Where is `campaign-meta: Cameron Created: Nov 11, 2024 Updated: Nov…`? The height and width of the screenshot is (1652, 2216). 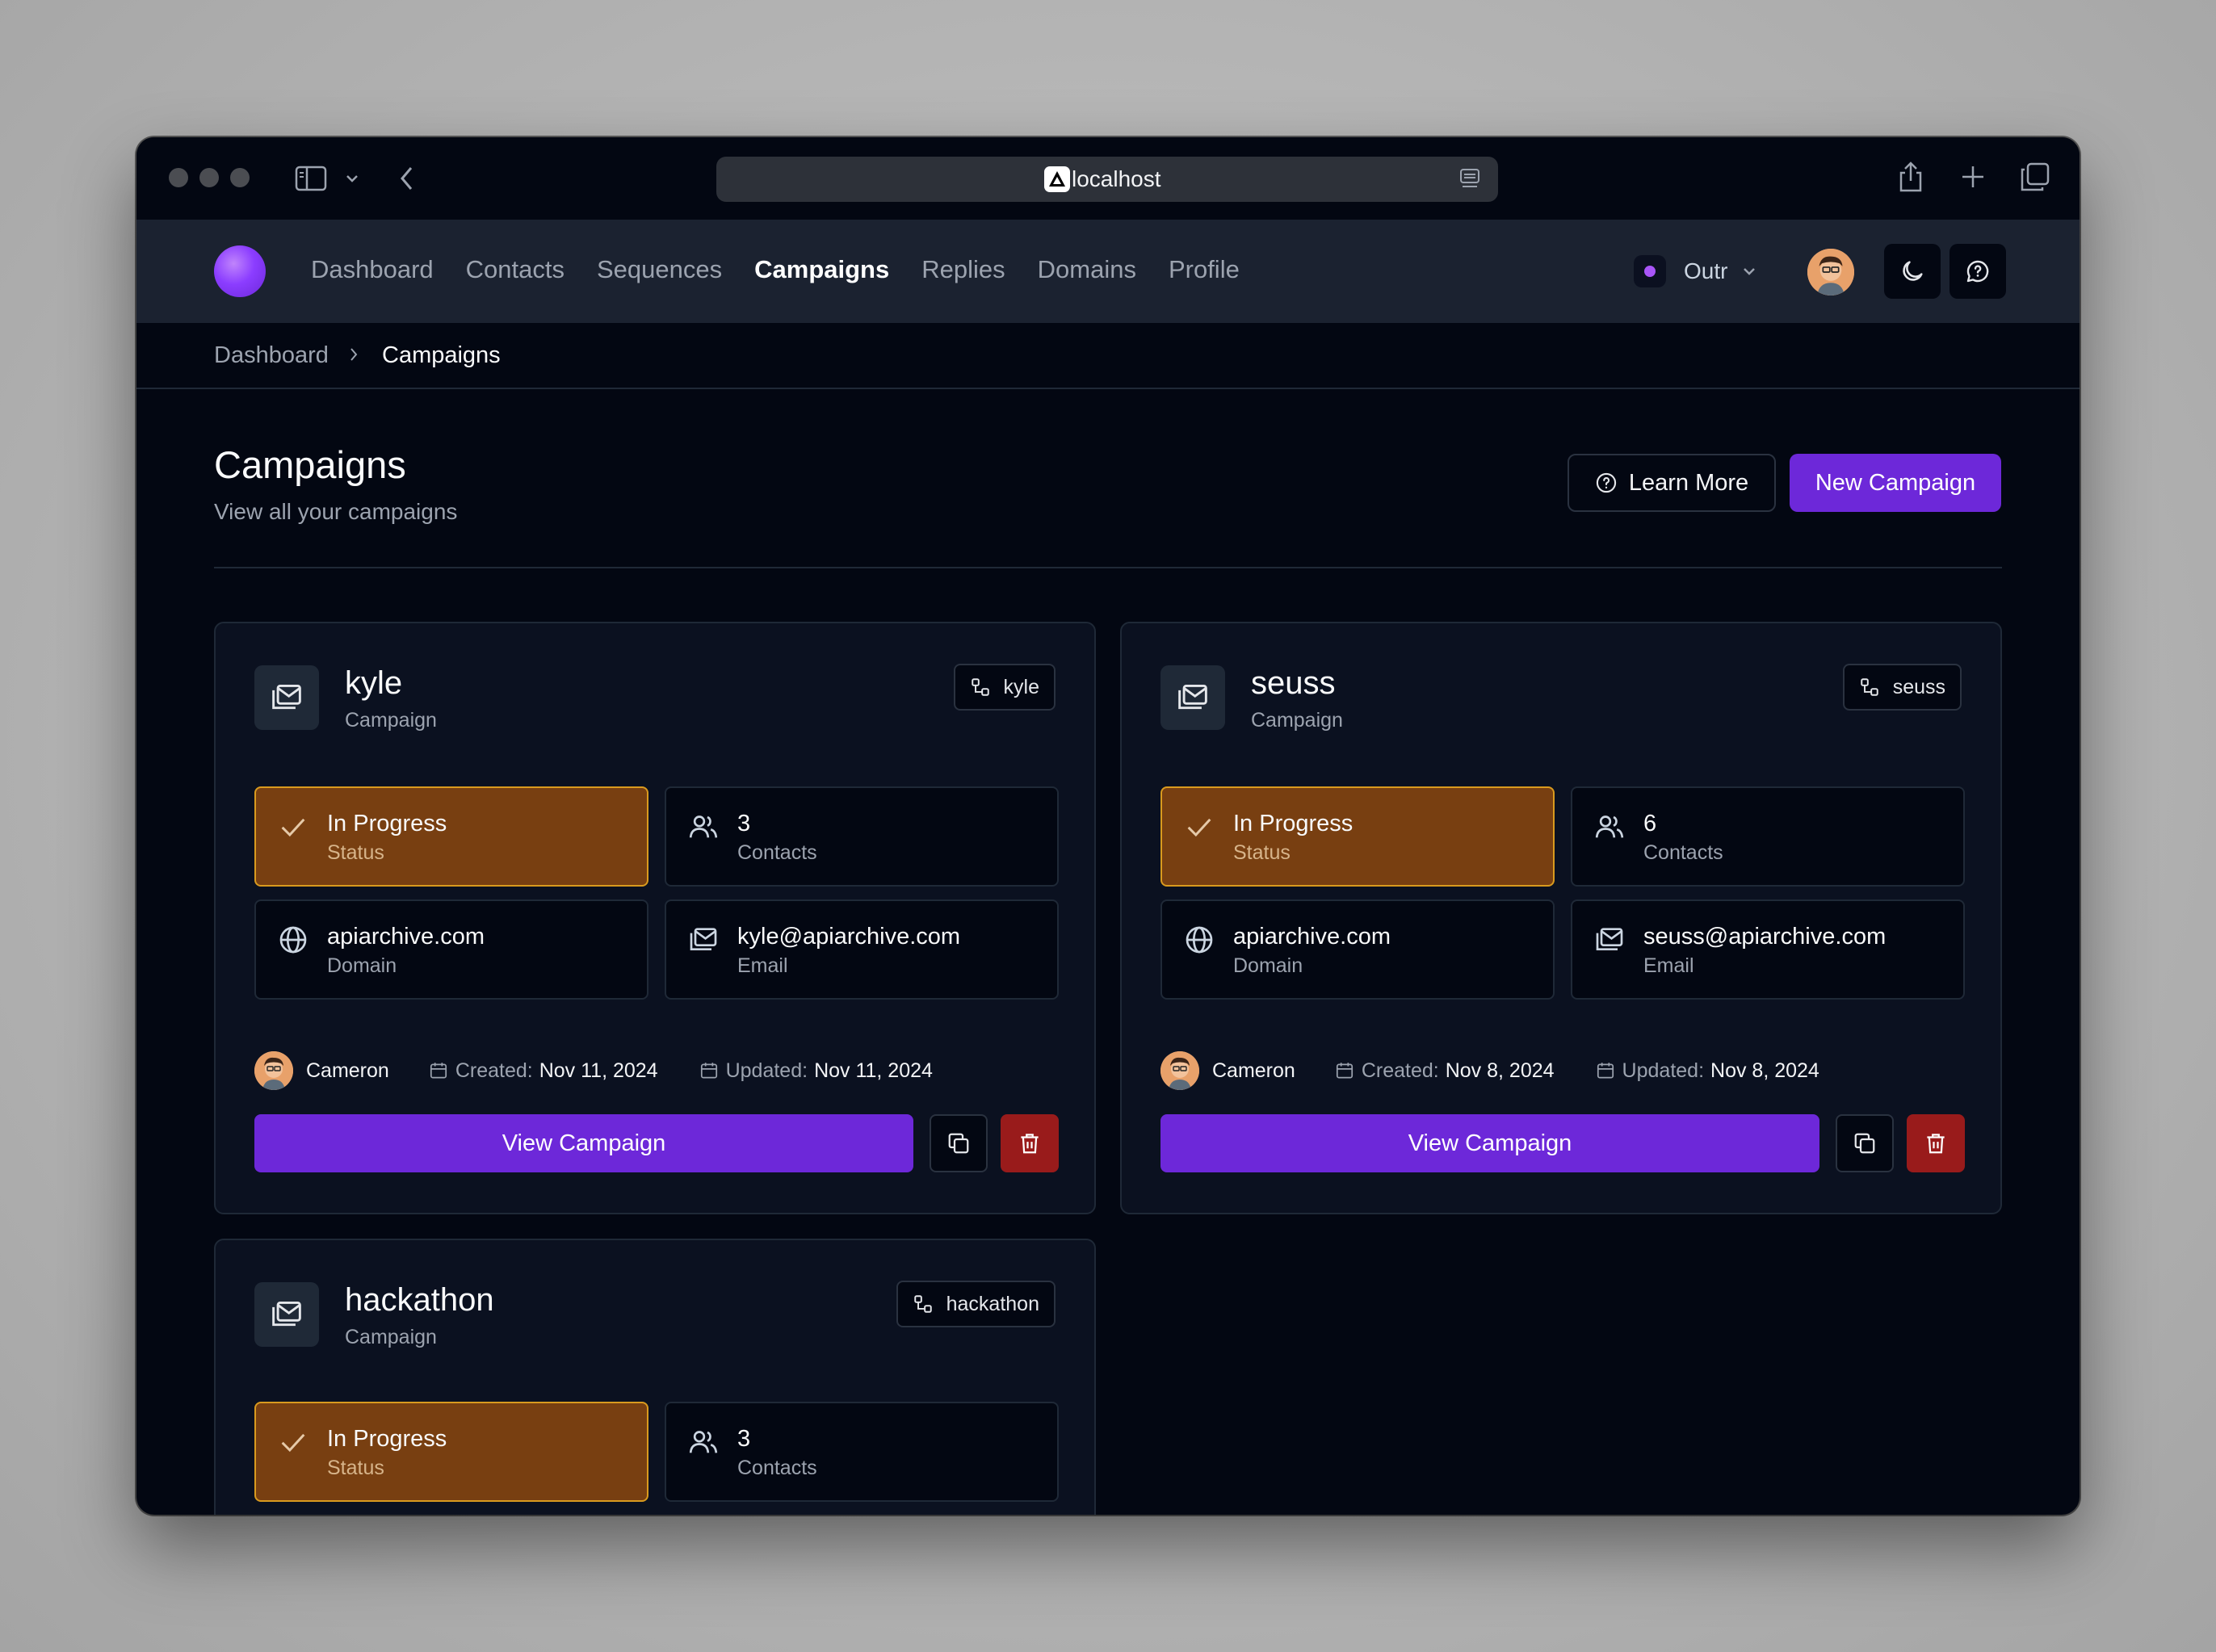 campaign-meta: Cameron Created: Nov 11, 2024 Updated: Nov… is located at coordinates (613, 1070).